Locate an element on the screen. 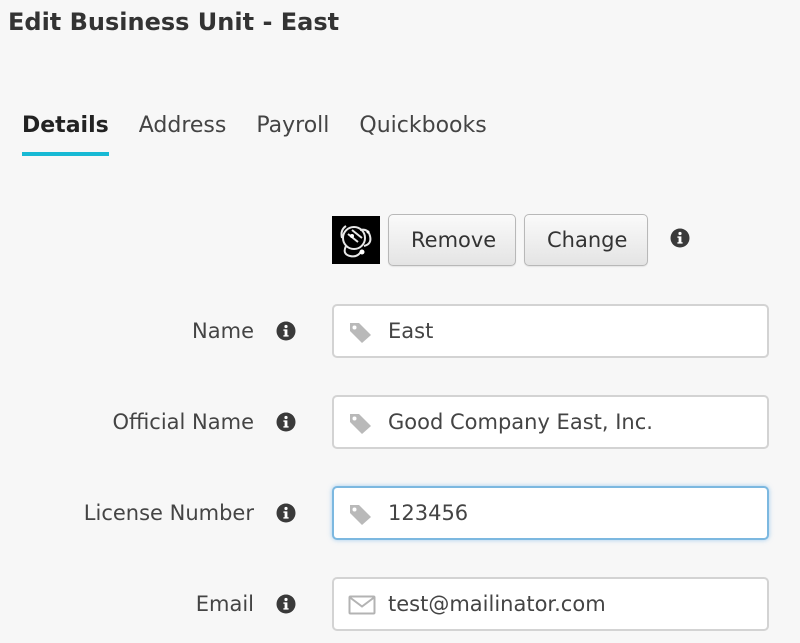 This screenshot has height=643, width=800. tab-details: Details is located at coordinates (65, 133).